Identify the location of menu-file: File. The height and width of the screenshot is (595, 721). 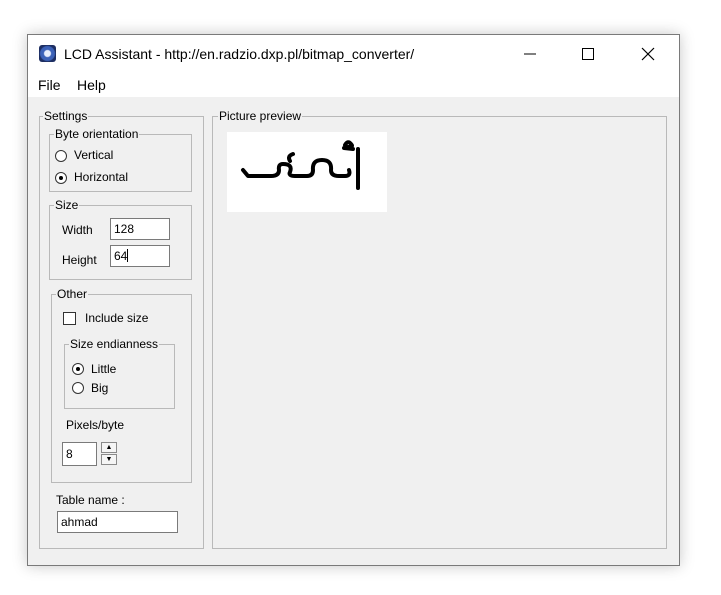
(49, 85).